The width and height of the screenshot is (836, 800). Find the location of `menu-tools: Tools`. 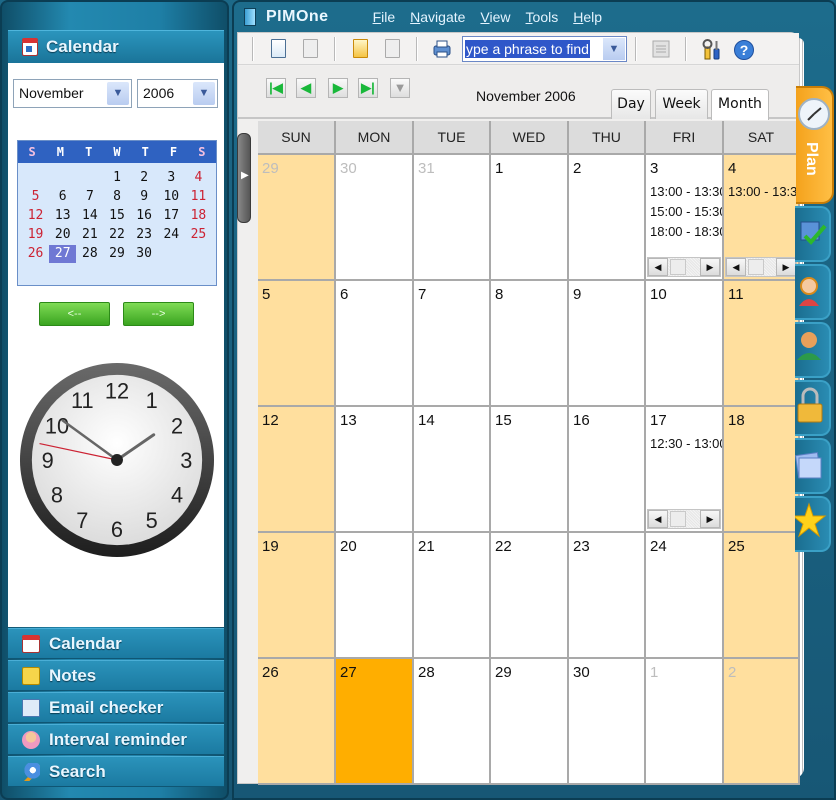

menu-tools: Tools is located at coordinates (542, 17).